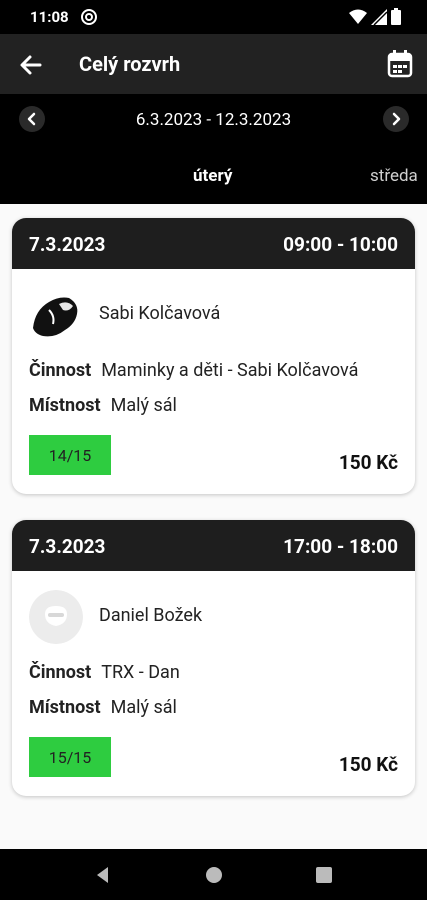 Image resolution: width=427 pixels, height=900 pixels. I want to click on back-triangle-icon, so click(103, 875).